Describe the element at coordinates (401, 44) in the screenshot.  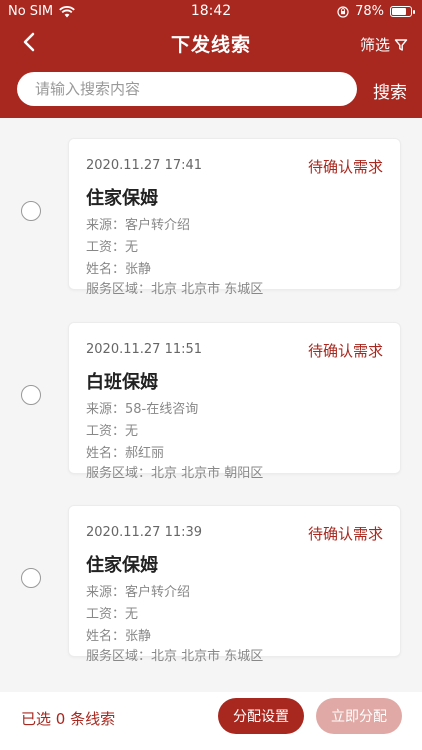
I see `filter-icon` at that location.